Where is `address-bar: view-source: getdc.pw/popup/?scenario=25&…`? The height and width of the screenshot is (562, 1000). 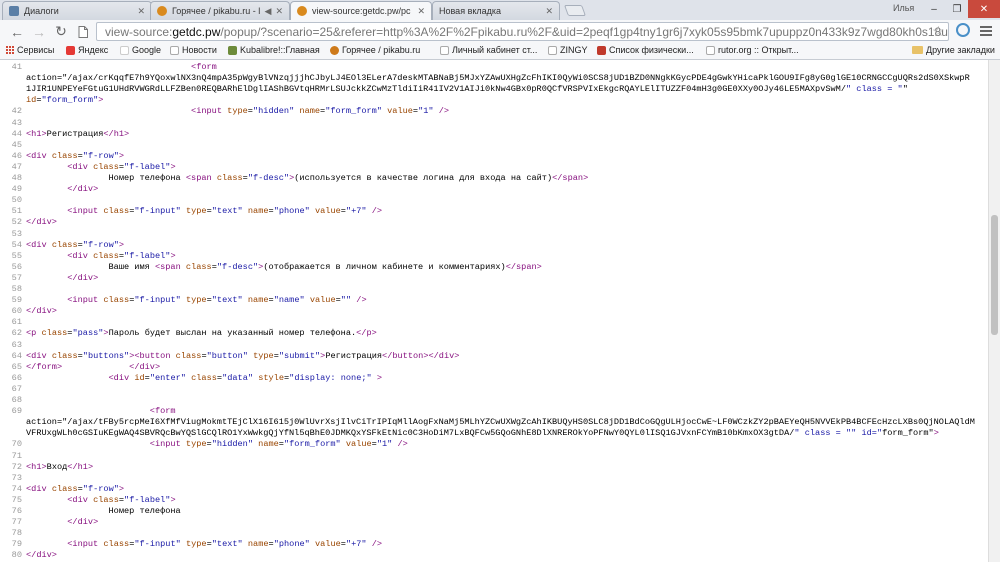
address-bar: view-source: getdc.pw/popup/?scenario=25&… is located at coordinates (522, 31).